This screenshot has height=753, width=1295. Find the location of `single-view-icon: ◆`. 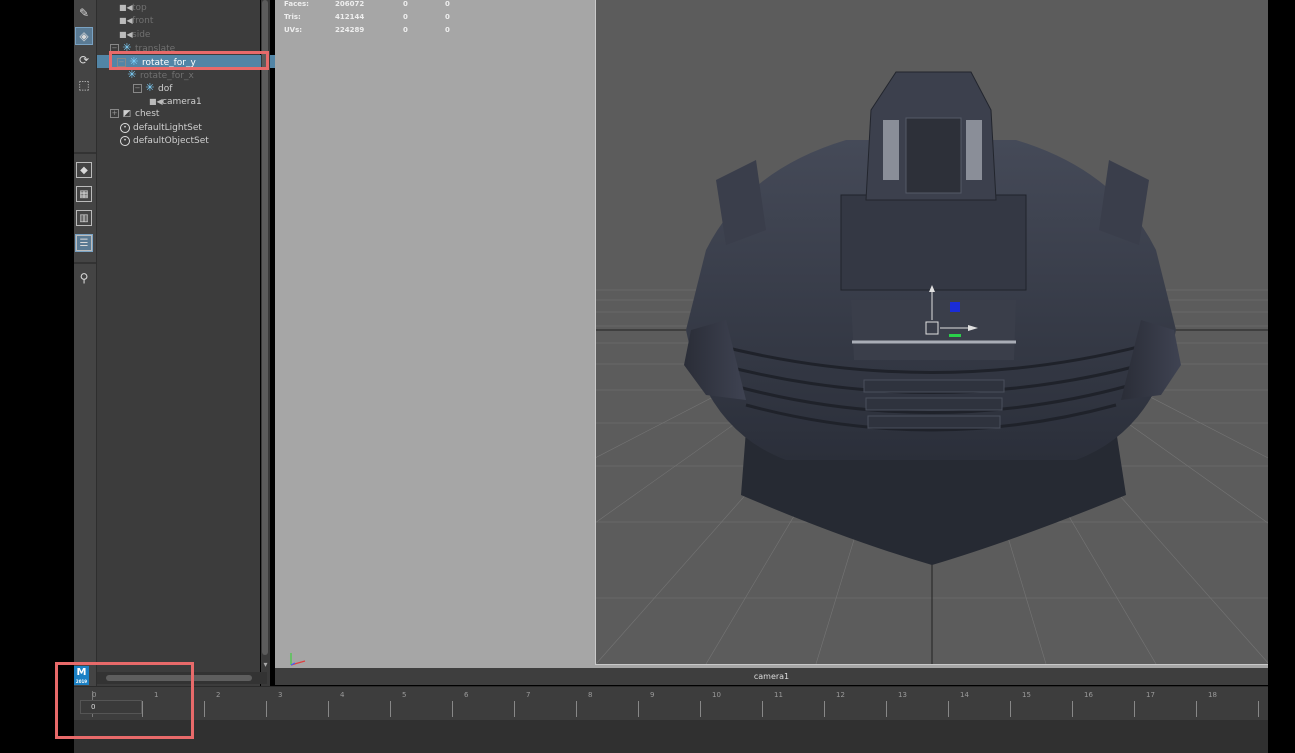

single-view-icon: ◆ is located at coordinates (84, 170).